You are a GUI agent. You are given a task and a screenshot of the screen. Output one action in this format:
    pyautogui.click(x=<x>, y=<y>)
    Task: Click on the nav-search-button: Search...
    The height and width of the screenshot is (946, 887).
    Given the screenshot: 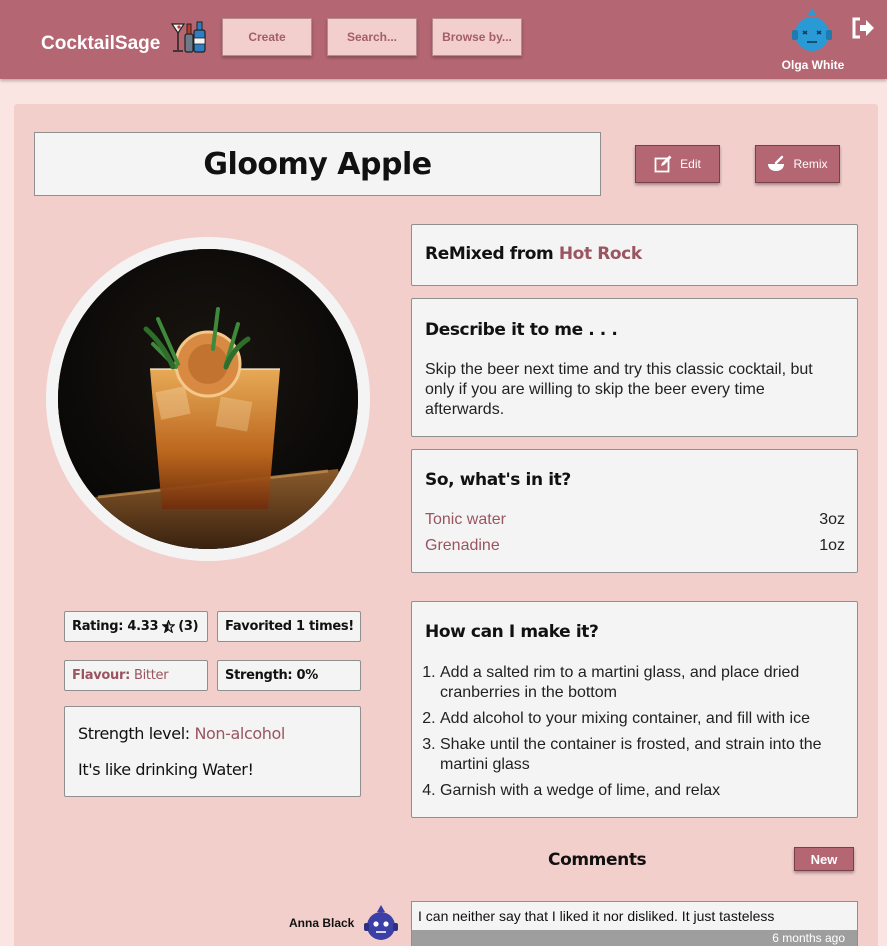 What is the action you would take?
    pyautogui.click(x=372, y=37)
    